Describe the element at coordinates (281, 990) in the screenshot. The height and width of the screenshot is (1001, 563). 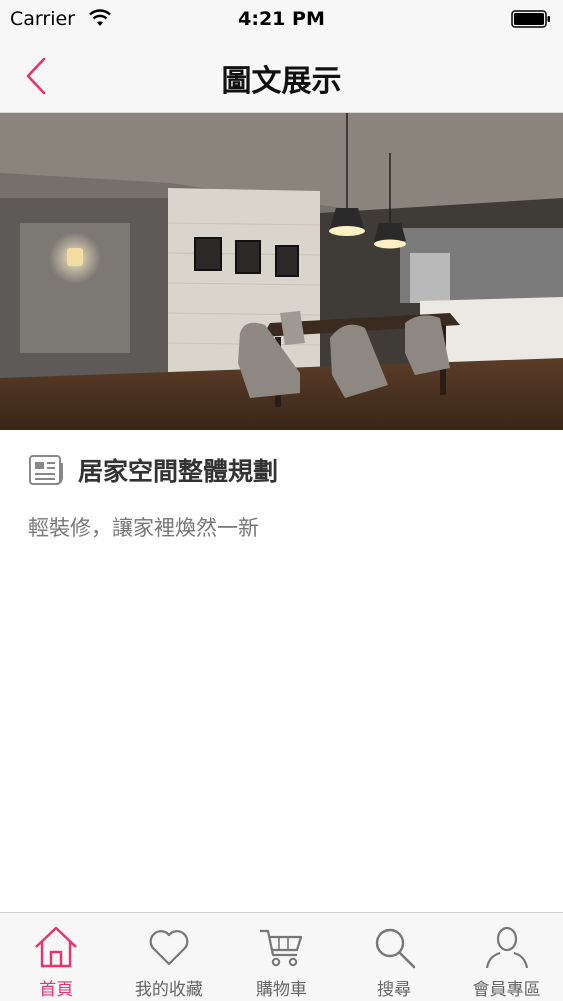
I see `tab-label: 購物車` at that location.